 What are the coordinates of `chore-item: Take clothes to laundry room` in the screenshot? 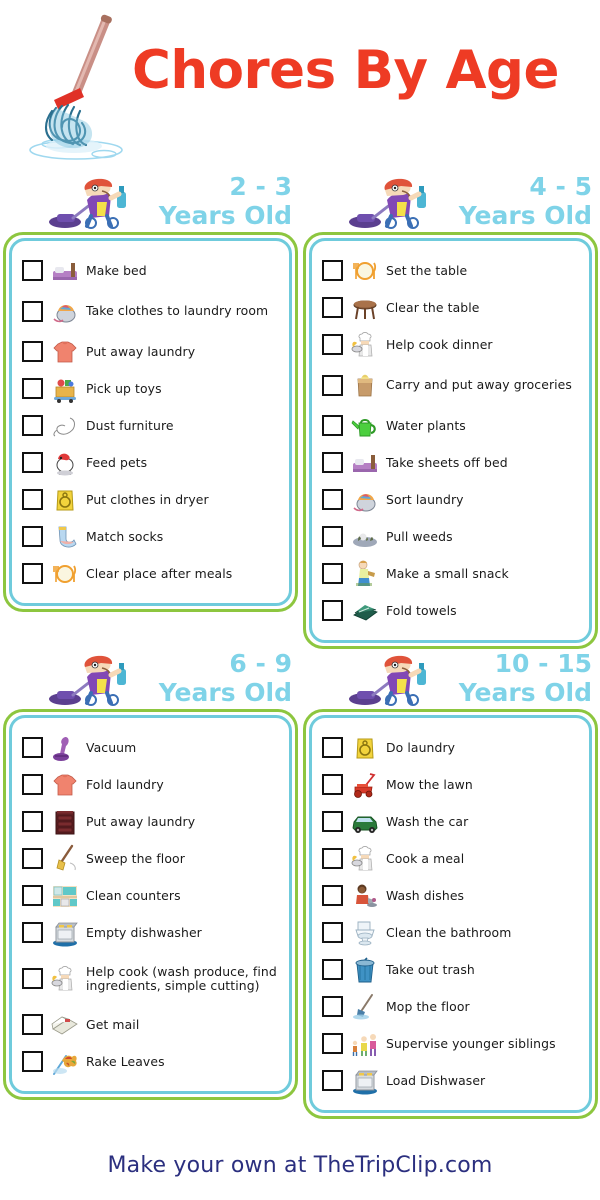 It's located at (151, 311).